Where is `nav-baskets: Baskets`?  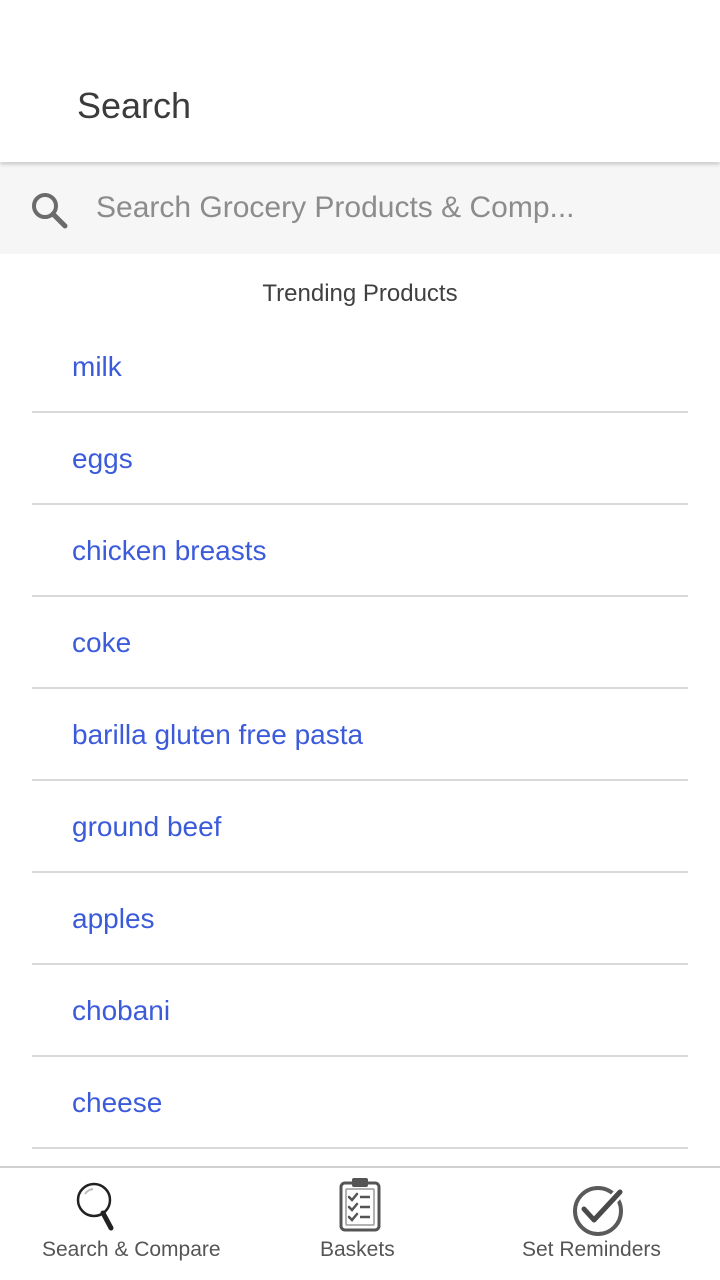
nav-baskets: Baskets is located at coordinates (360, 1224).